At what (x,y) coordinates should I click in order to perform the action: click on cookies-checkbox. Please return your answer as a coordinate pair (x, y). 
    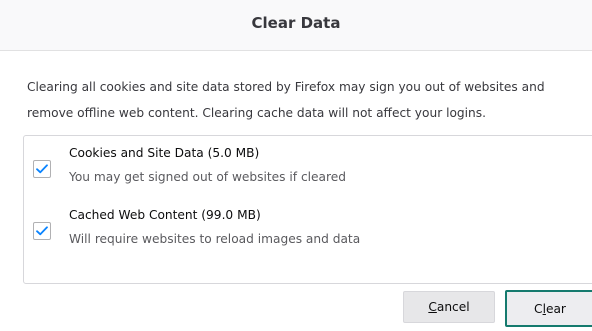
    Looking at the image, I should click on (42, 169).